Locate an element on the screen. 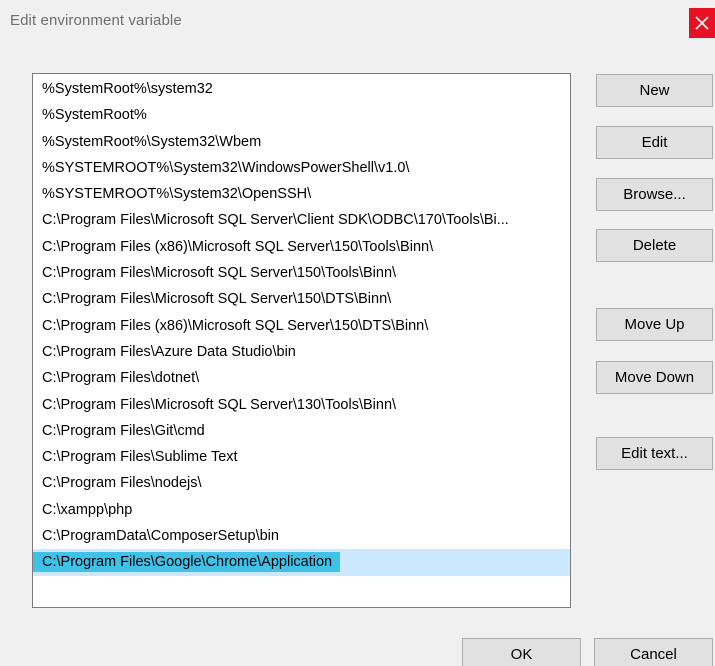 This screenshot has height=666, width=715. list-item: C:\Program Files\dotnet\ is located at coordinates (301, 378).